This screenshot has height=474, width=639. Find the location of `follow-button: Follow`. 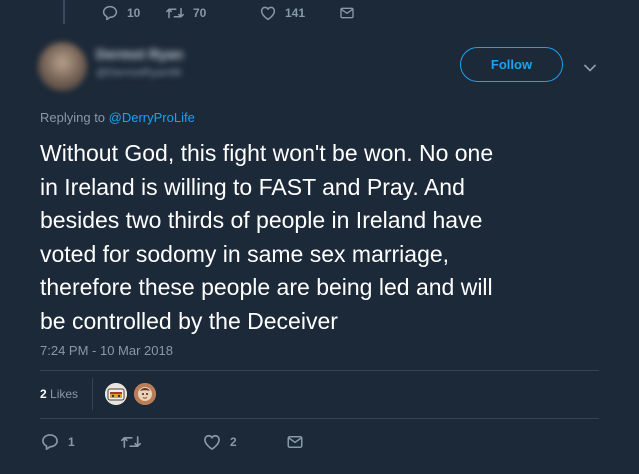

follow-button: Follow is located at coordinates (511, 64).